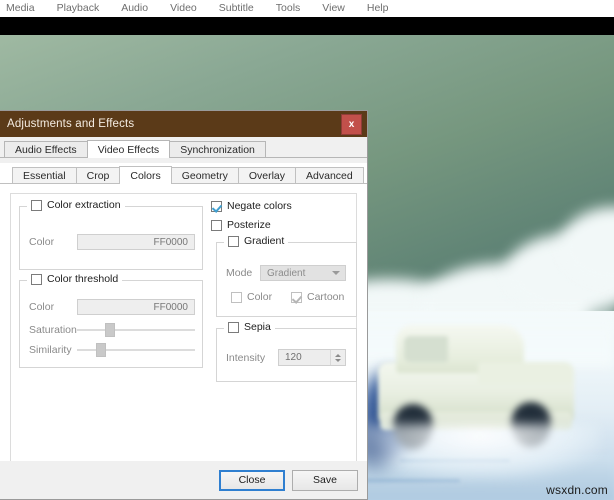 Image resolution: width=614 pixels, height=500 pixels. Describe the element at coordinates (249, 225) in the screenshot. I see `posterize-label: Posterize` at that location.